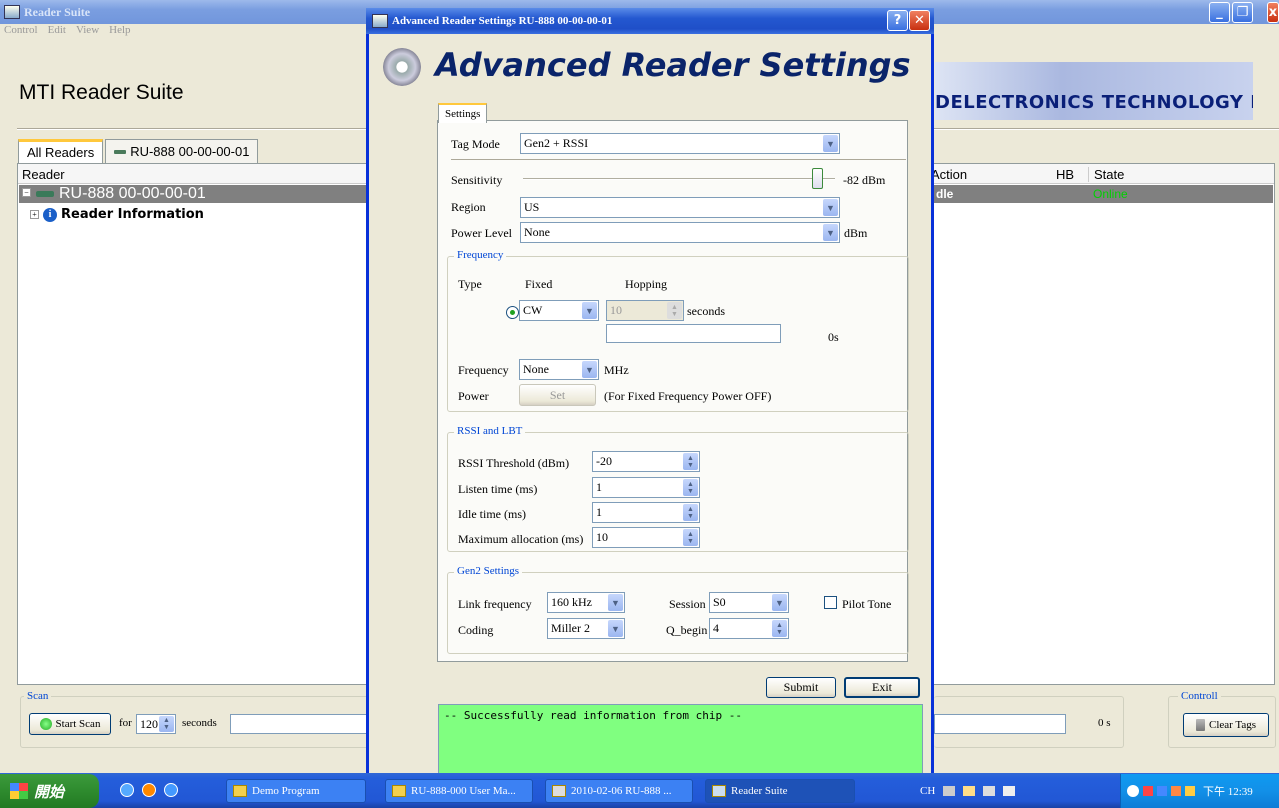 The image size is (1279, 808). Describe the element at coordinates (70, 724) in the screenshot. I see `start-scan-button: Start Scan` at that location.